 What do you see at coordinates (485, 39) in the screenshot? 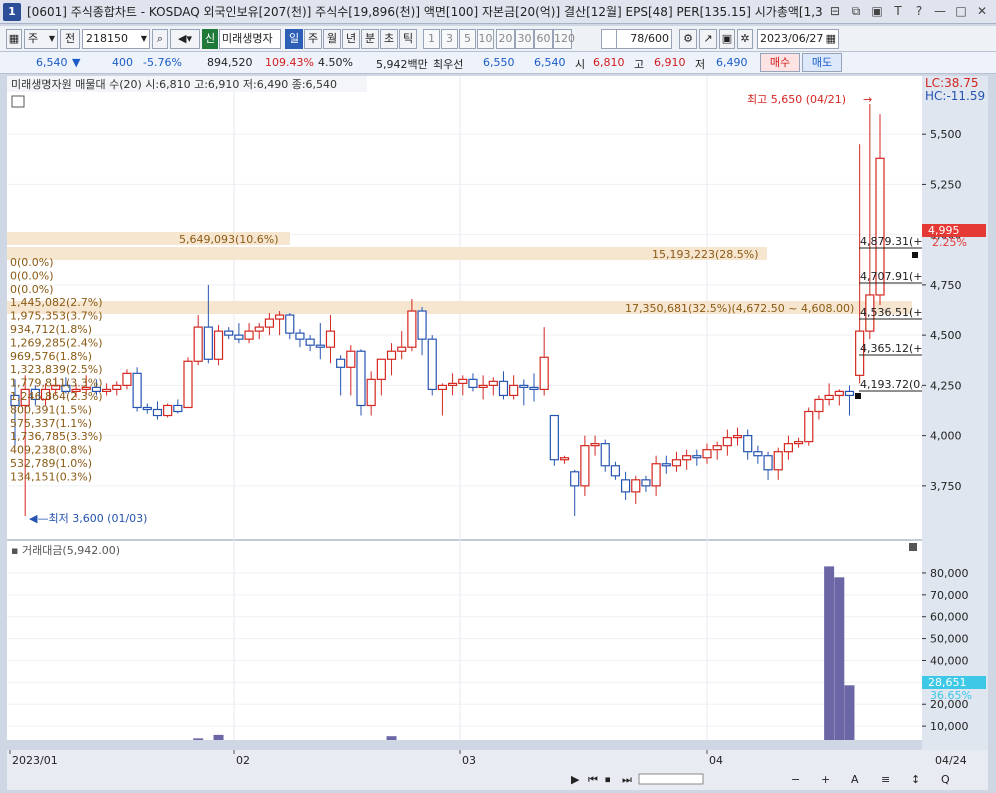
I see `minute-option: 10` at bounding box center [485, 39].